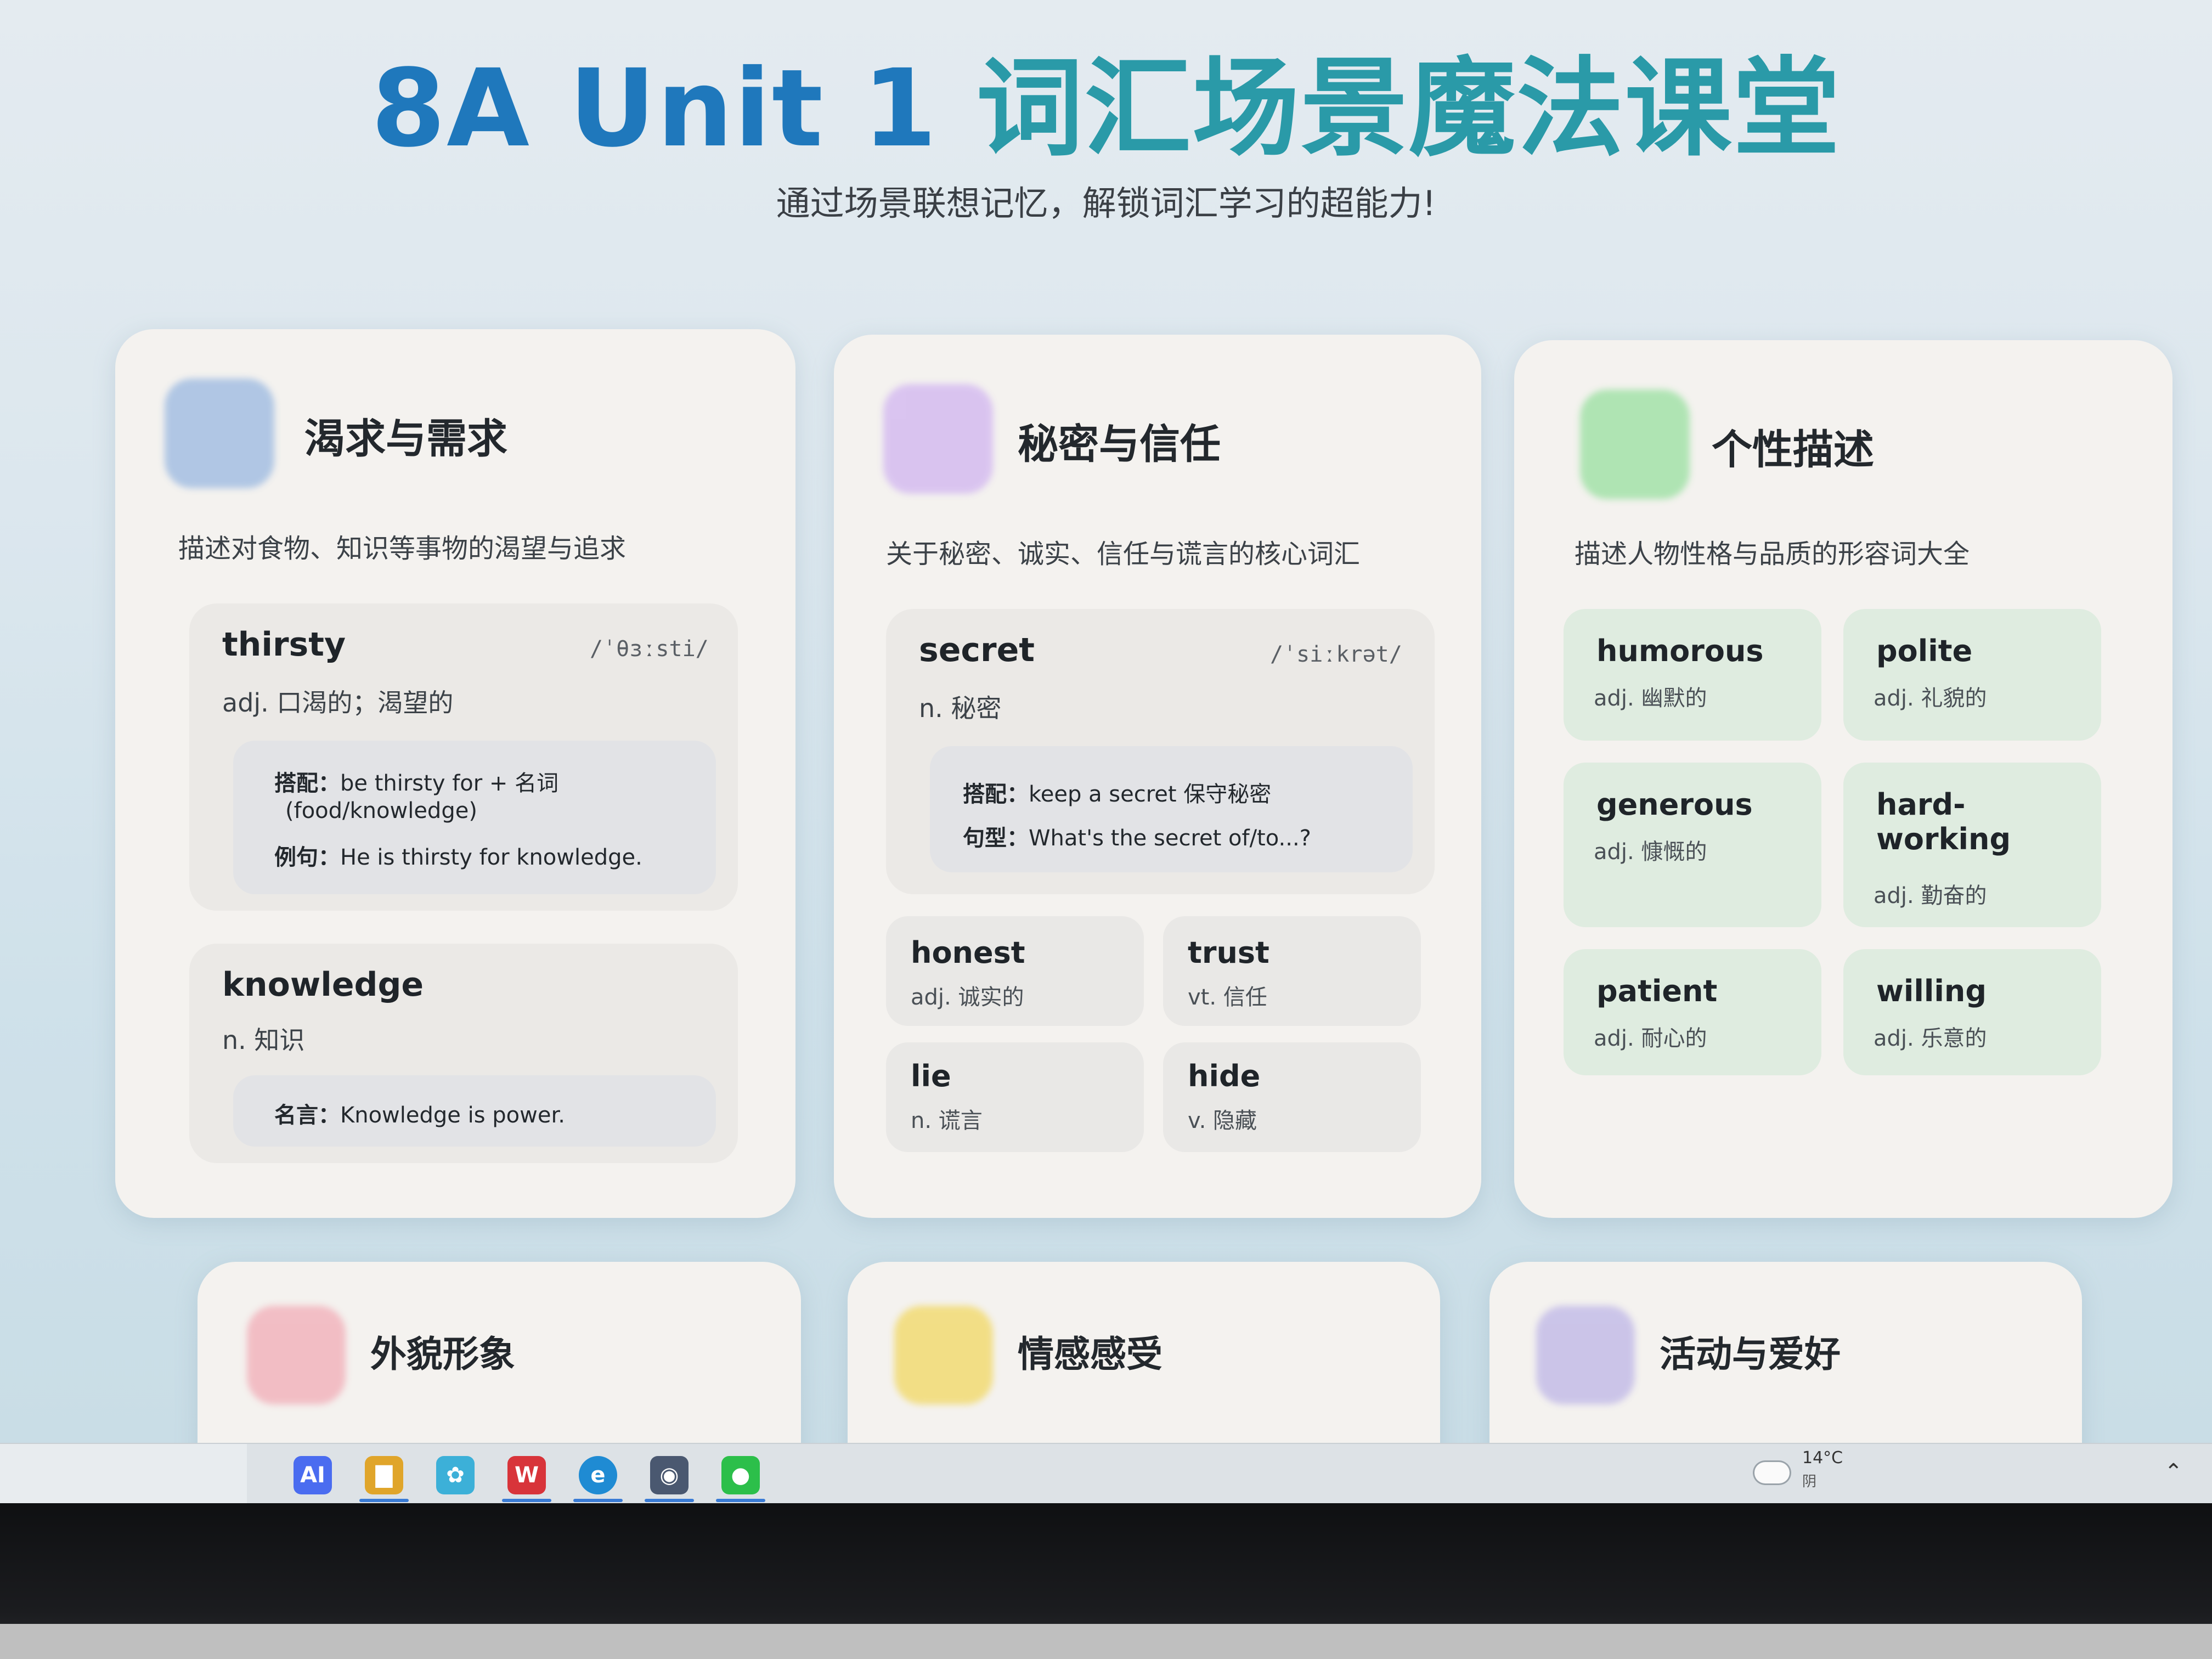 This screenshot has height=1659, width=2212. What do you see at coordinates (1651, 699) in the screenshot?
I see `meaning: adj. 幽默的` at bounding box center [1651, 699].